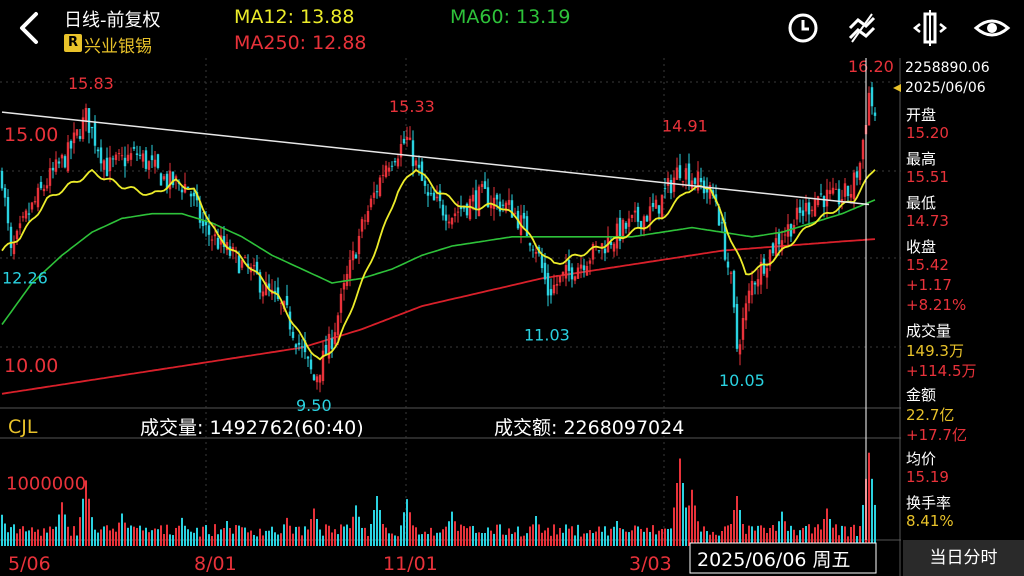 This screenshot has height=576, width=1024. I want to click on change-pct-value: +8.21%, so click(936, 305).